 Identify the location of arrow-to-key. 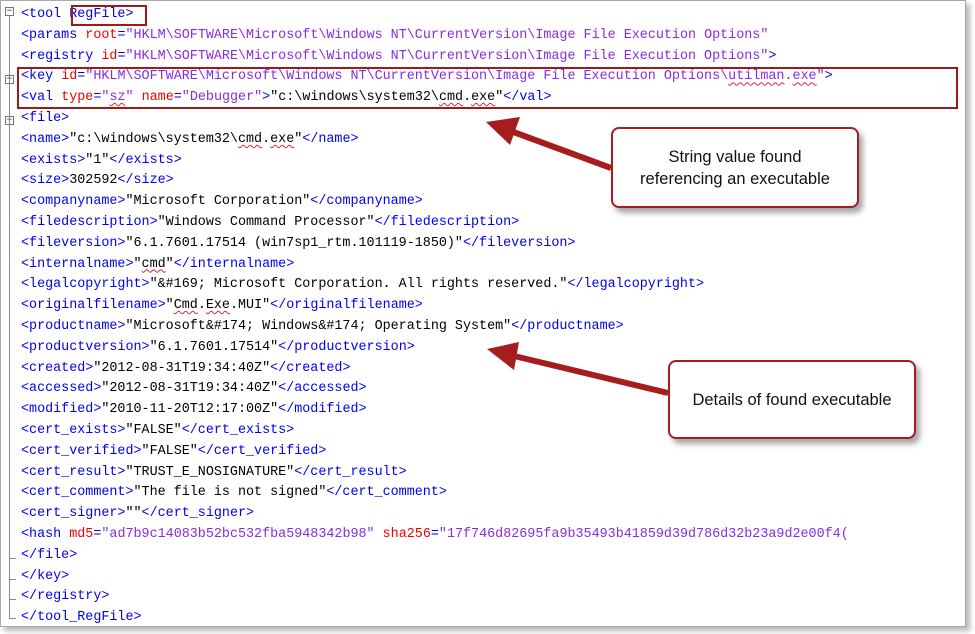
(559, 149).